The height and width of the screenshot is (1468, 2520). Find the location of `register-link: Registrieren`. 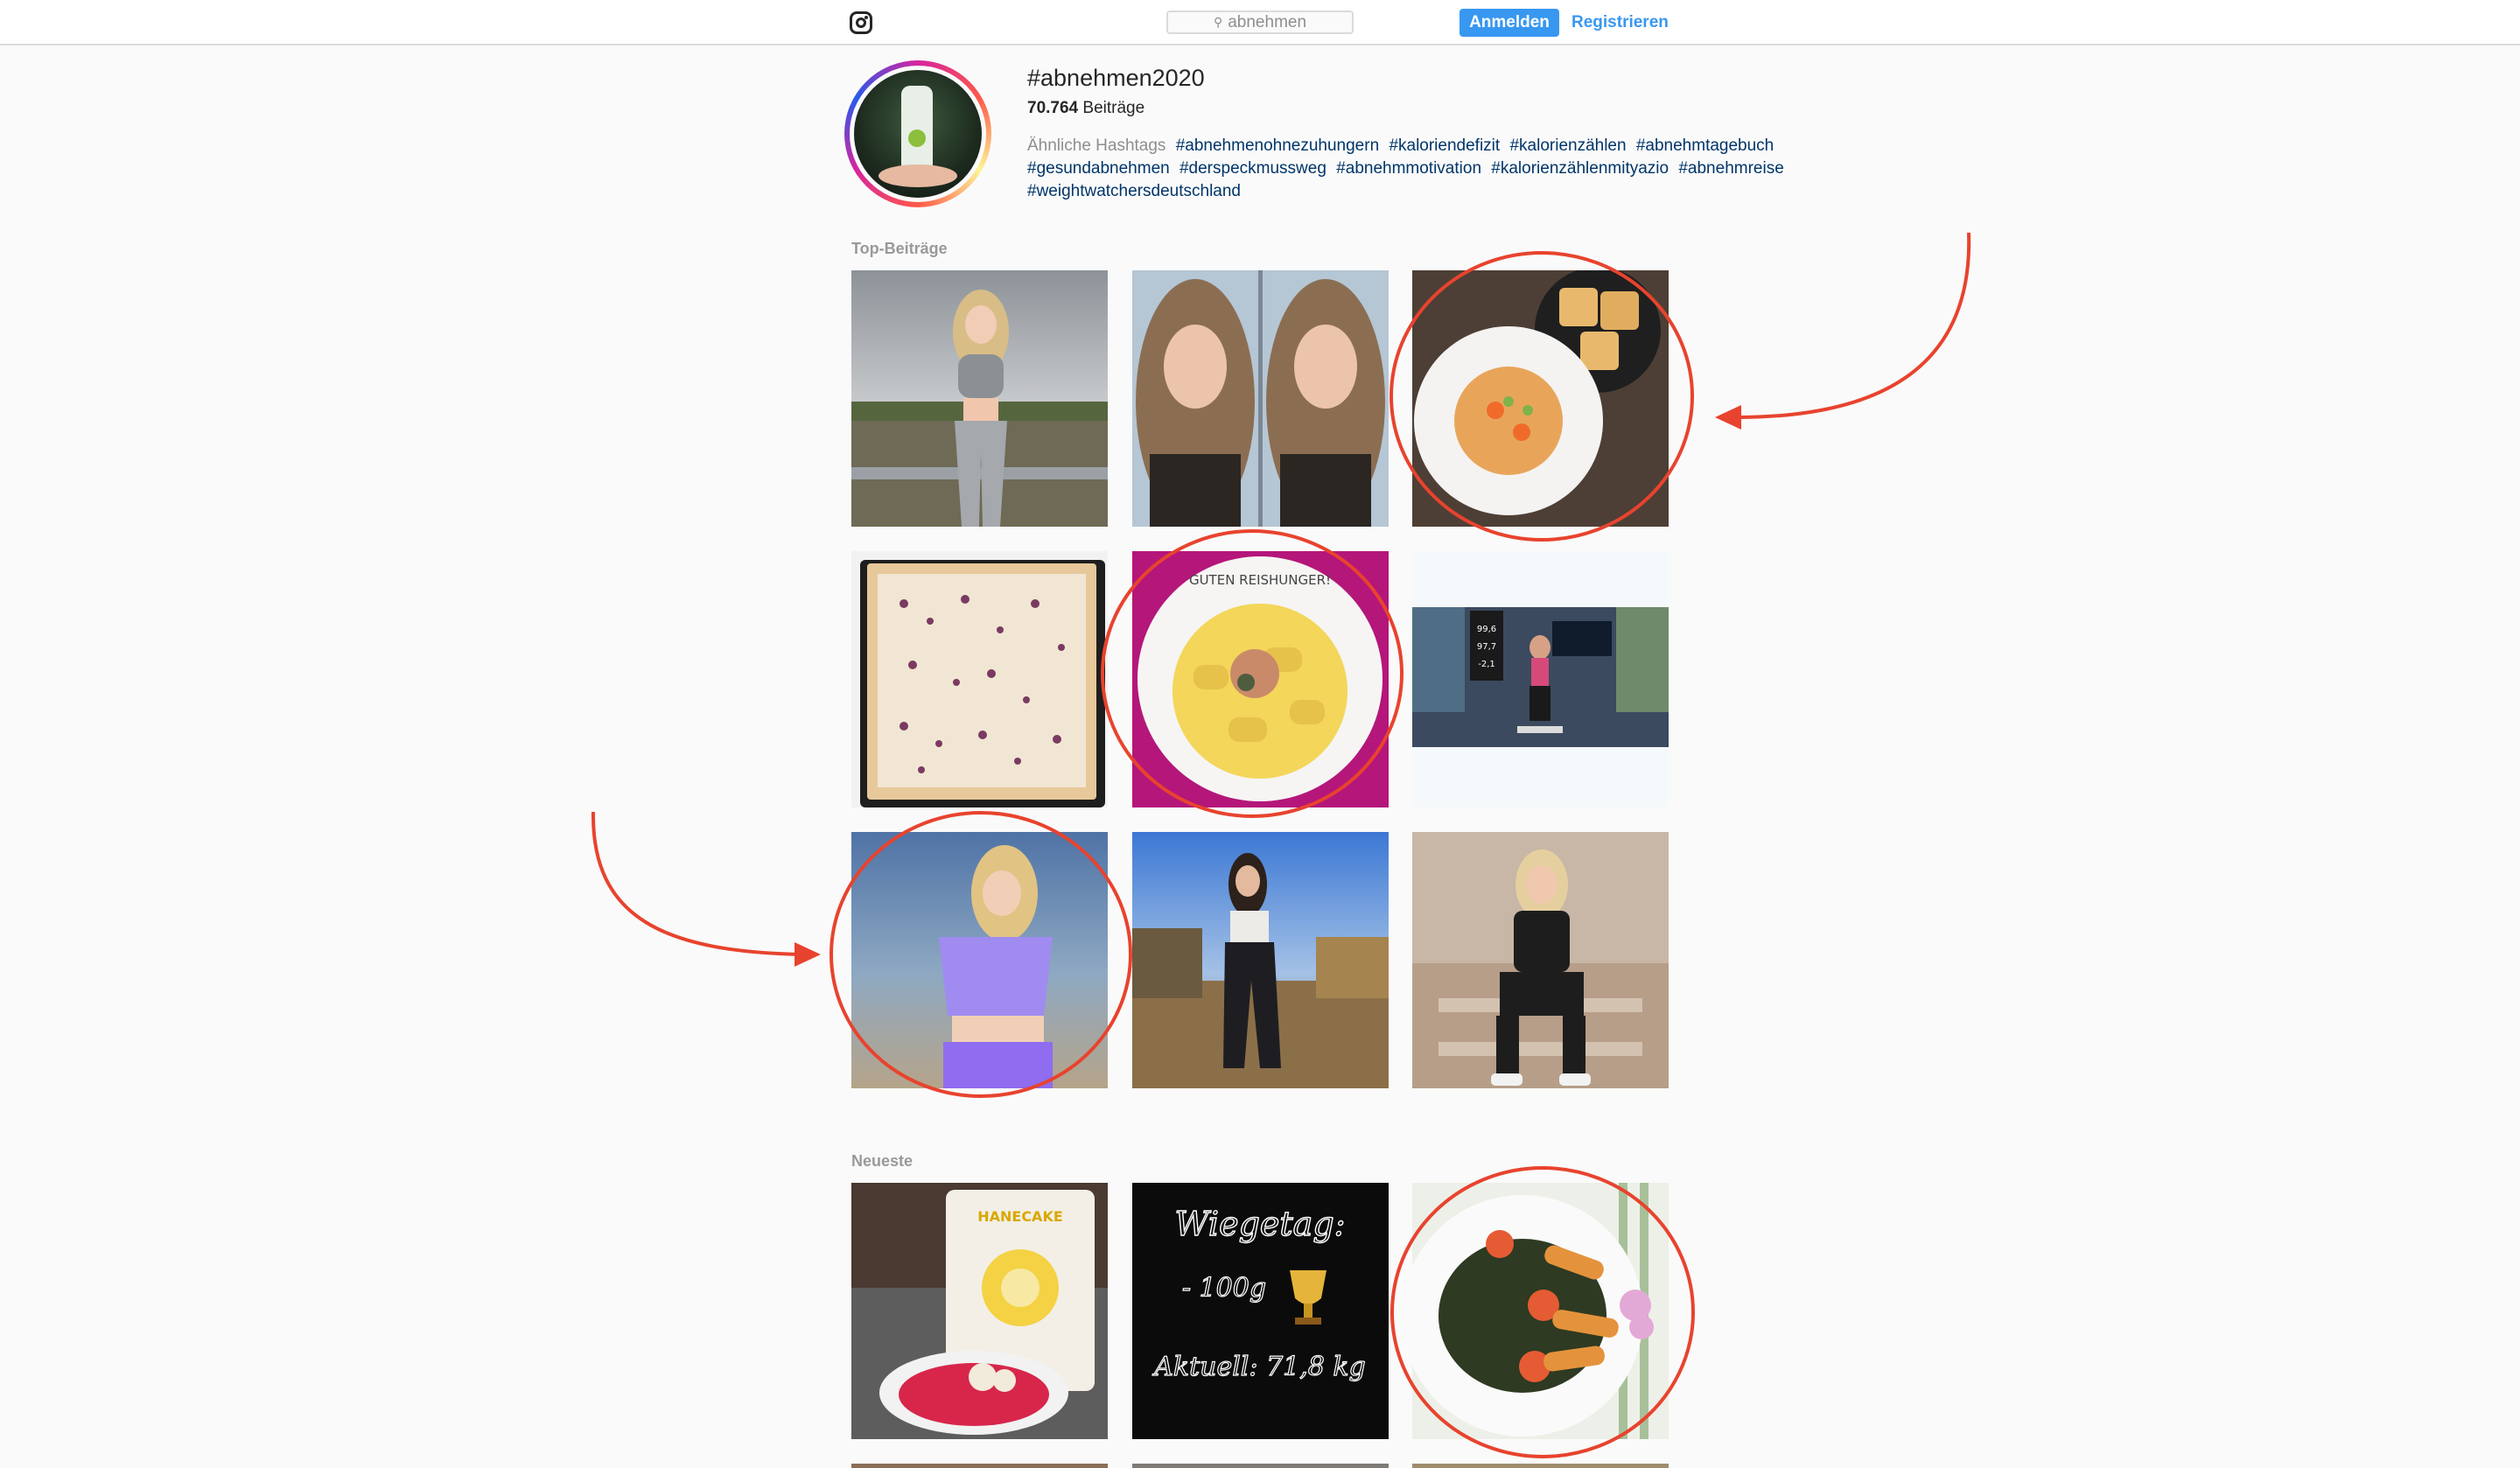

register-link: Registrieren is located at coordinates (1620, 23).